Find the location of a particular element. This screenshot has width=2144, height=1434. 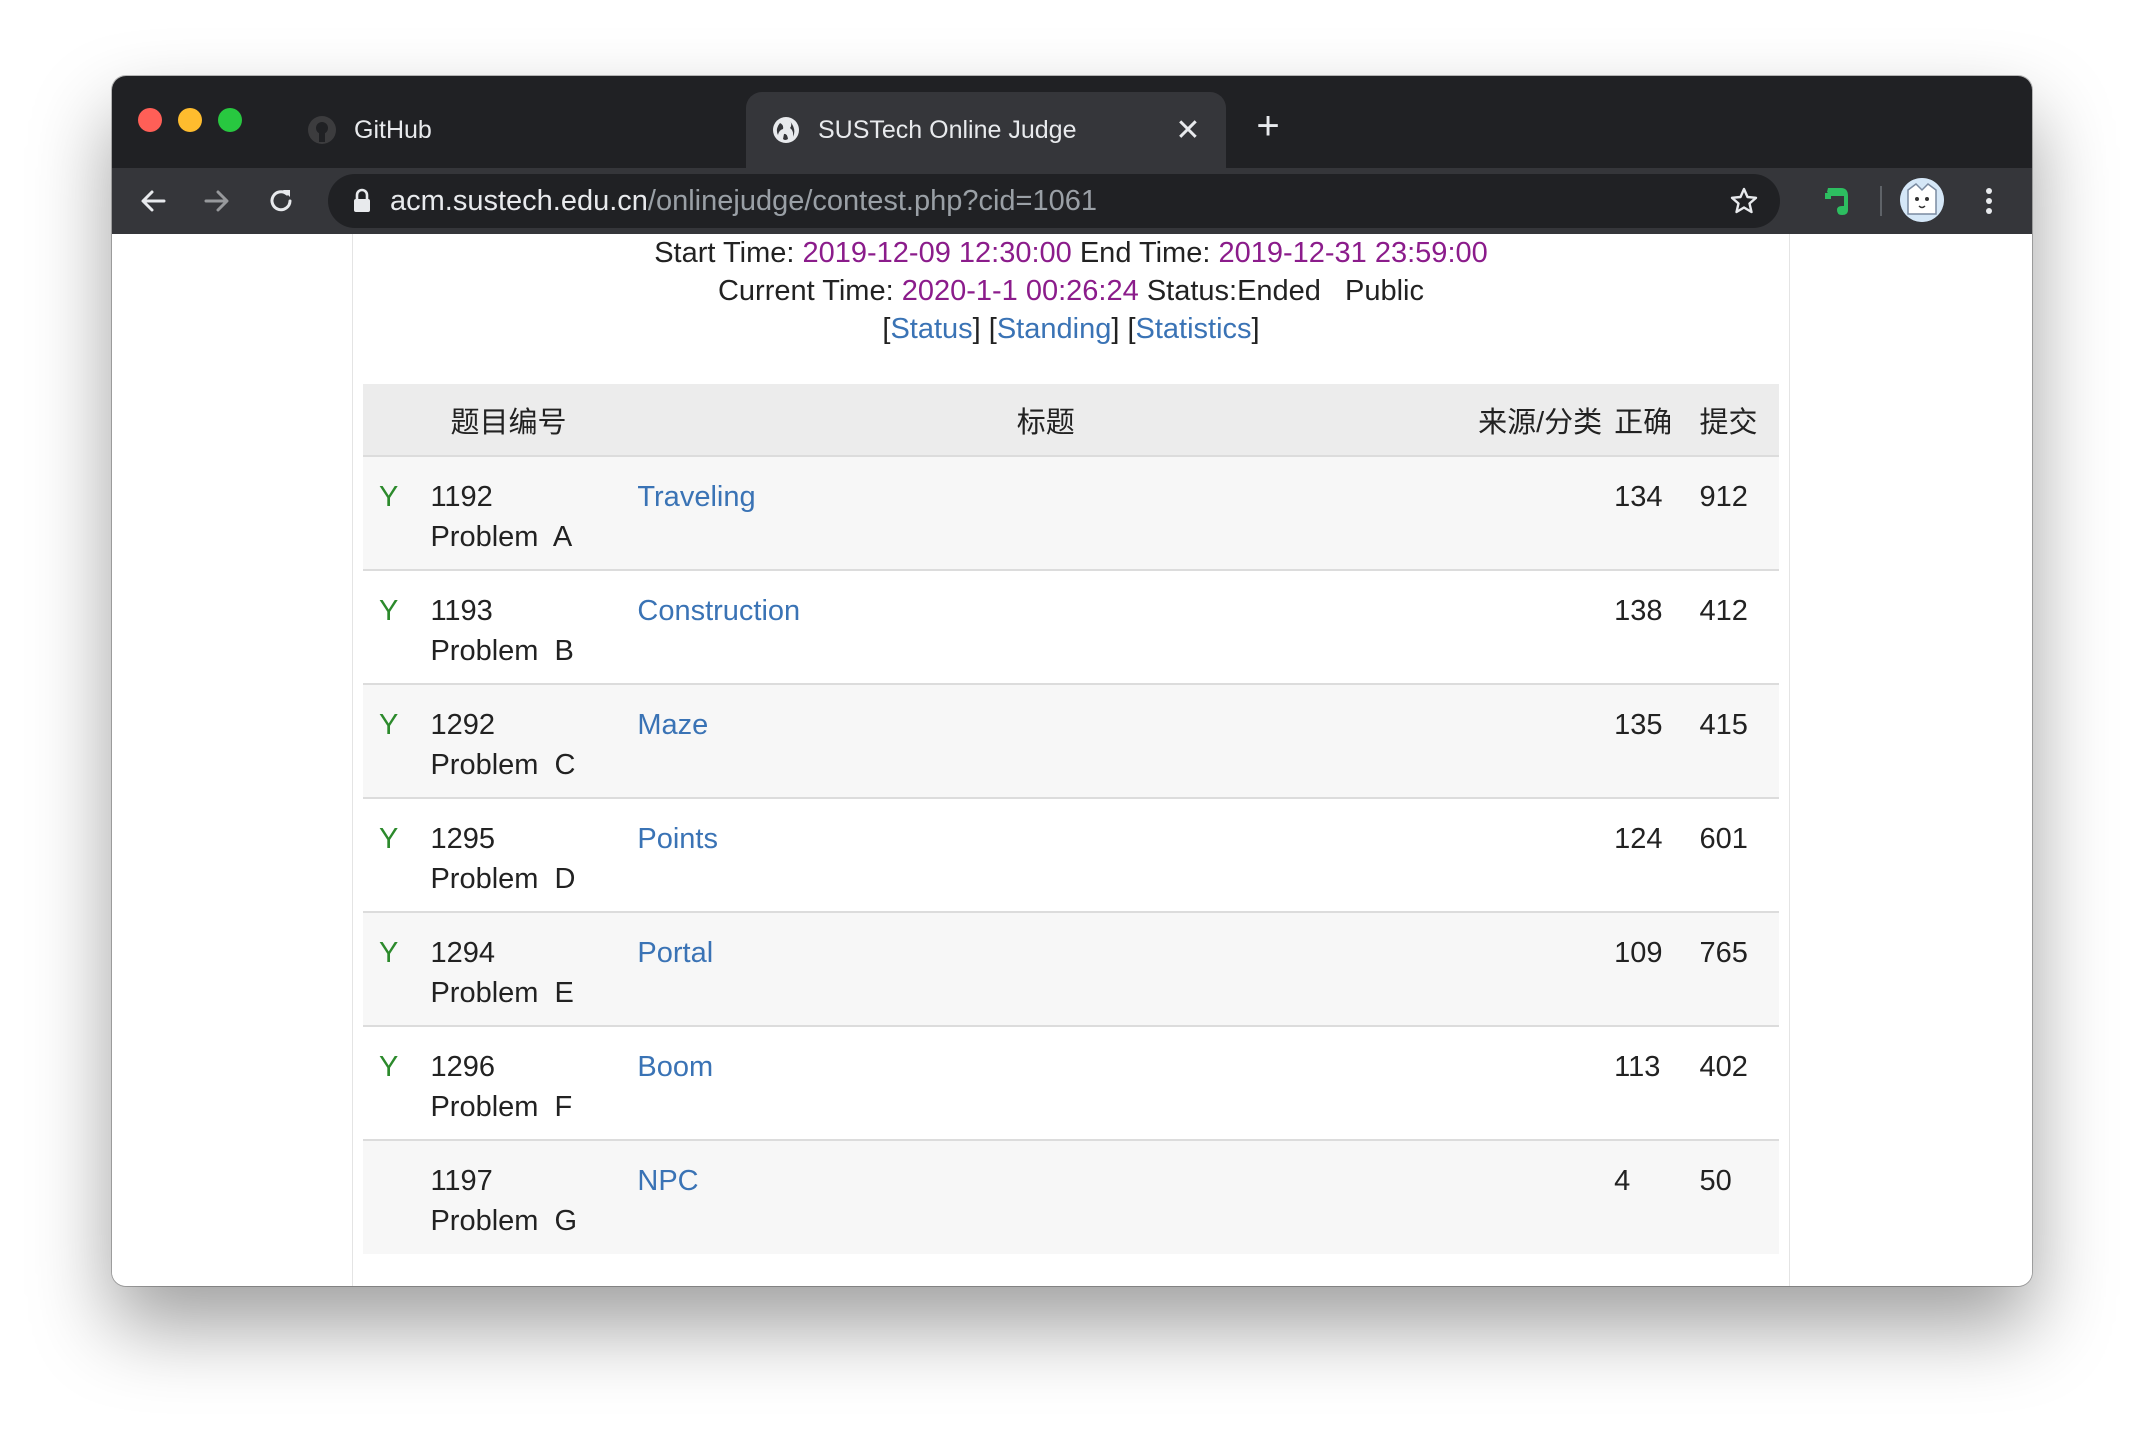

problem-id: 1296 is located at coordinates (462, 1067).